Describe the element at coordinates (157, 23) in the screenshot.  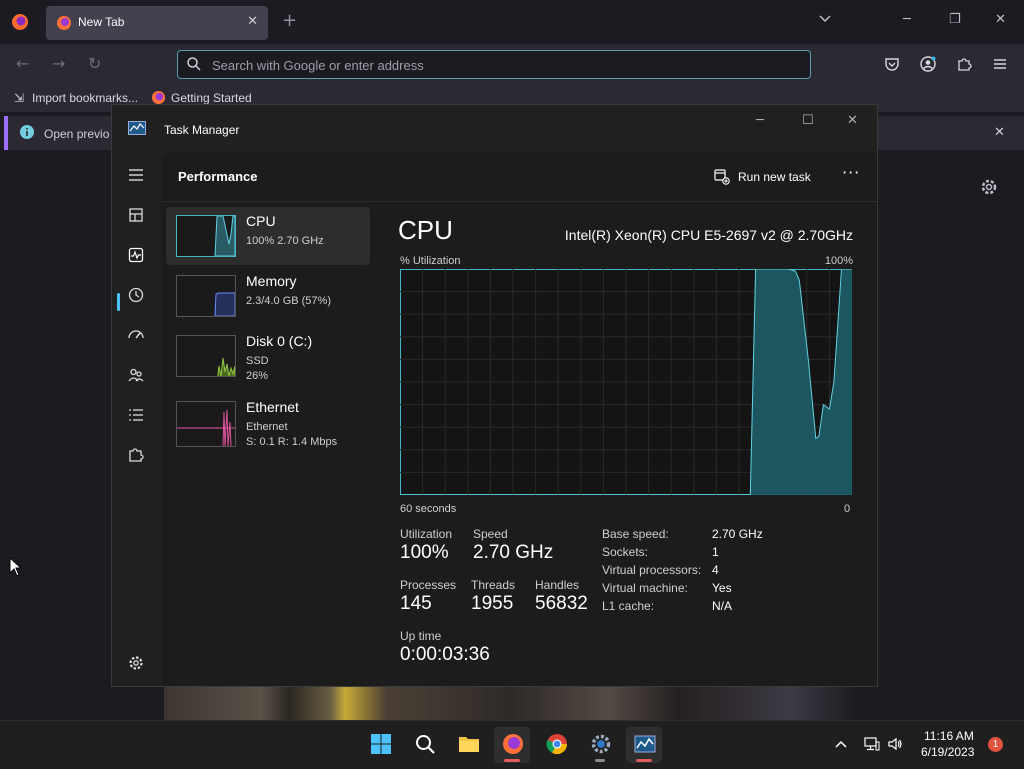
I see `tab-new-tab: New Tab ✕` at that location.